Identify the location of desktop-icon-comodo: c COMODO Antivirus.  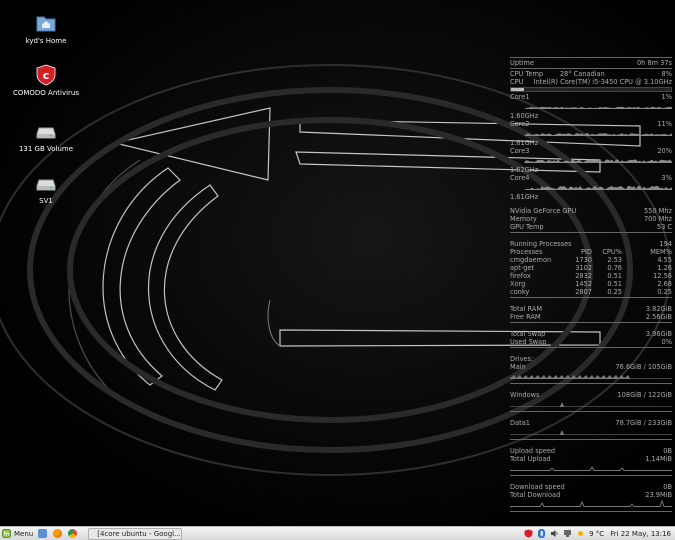
(46, 80).